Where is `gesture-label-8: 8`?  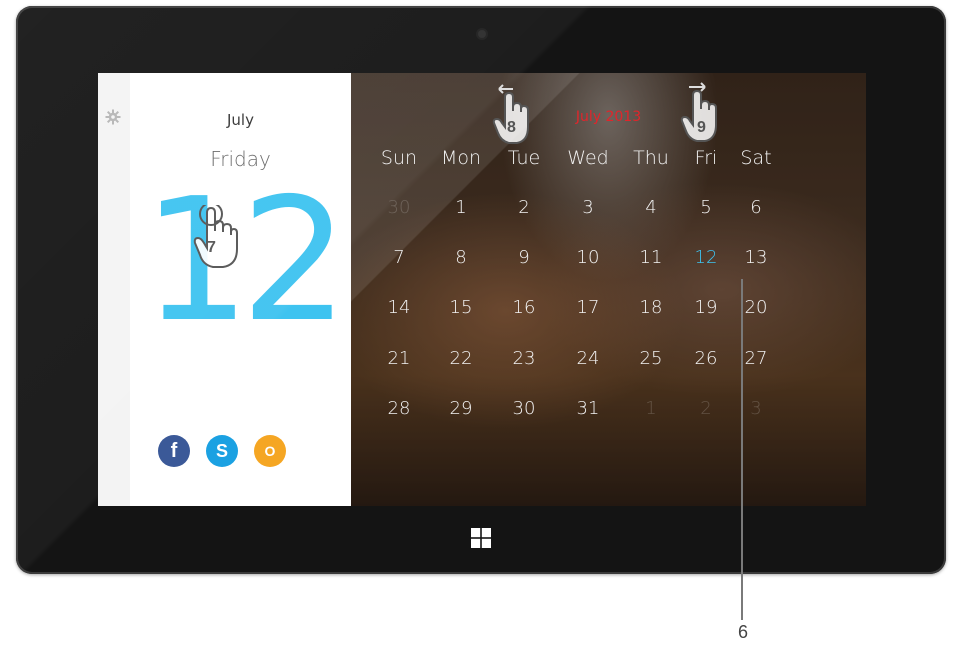 gesture-label-8: 8 is located at coordinates (511, 127).